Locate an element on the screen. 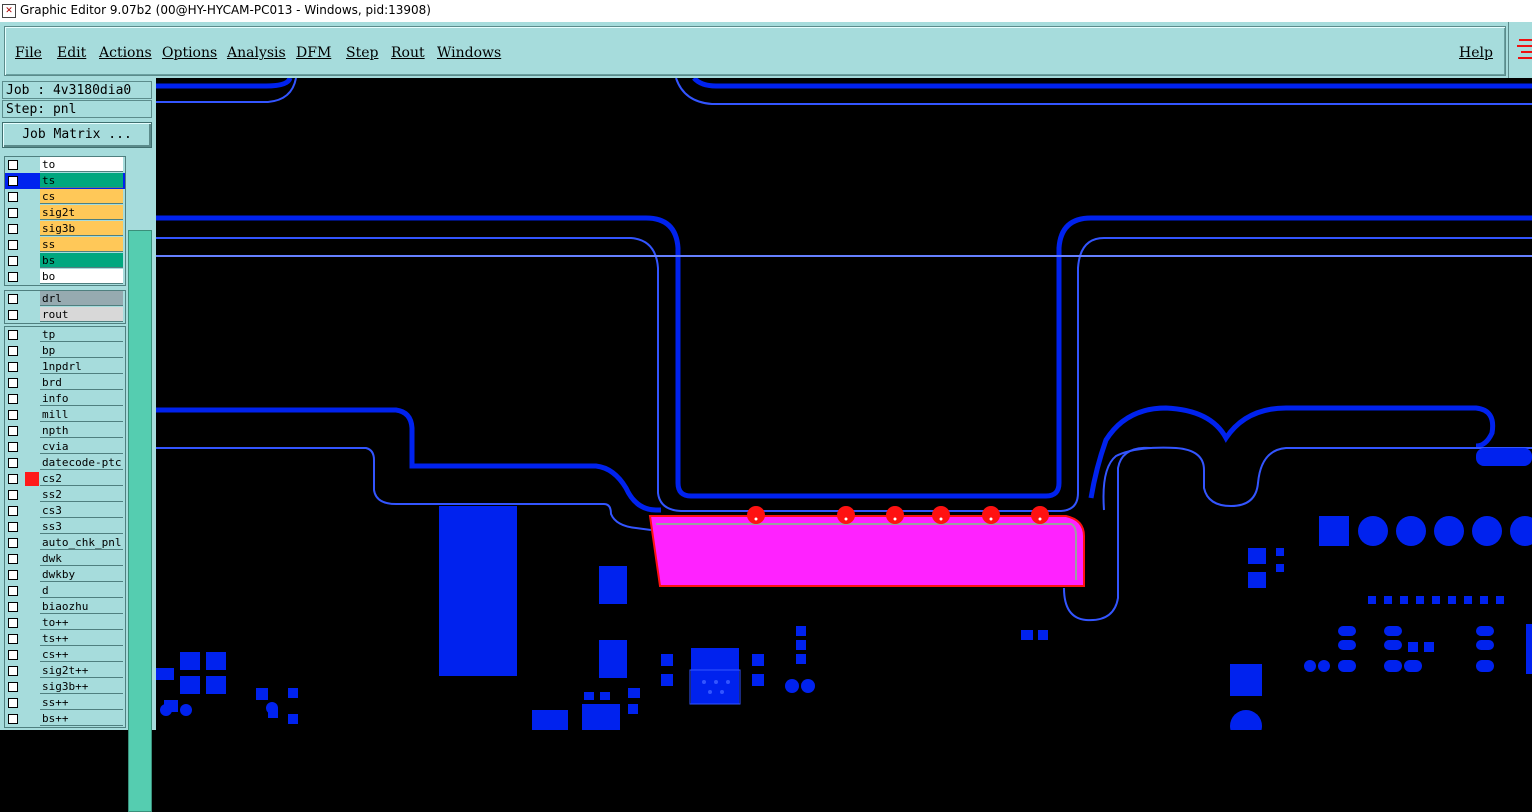  menu-dfm: DFM is located at coordinates (313, 53).